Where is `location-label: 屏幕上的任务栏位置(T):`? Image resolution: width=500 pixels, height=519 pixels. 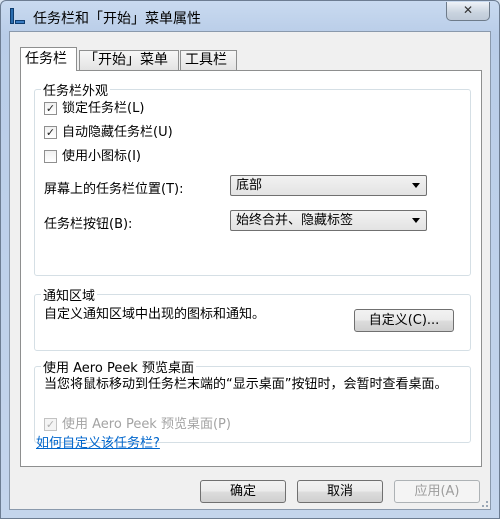
location-label: 屏幕上的任务栏位置(T): is located at coordinates (114, 189).